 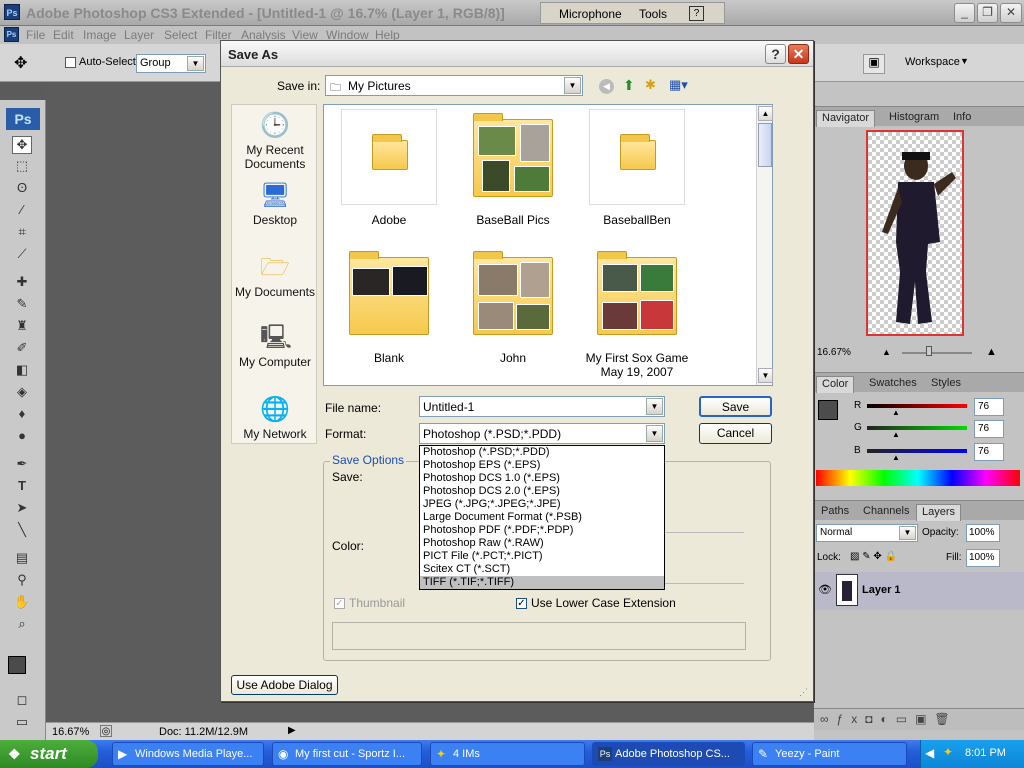 I want to click on lasso-tool-icon: ʘ, so click(x=22, y=189).